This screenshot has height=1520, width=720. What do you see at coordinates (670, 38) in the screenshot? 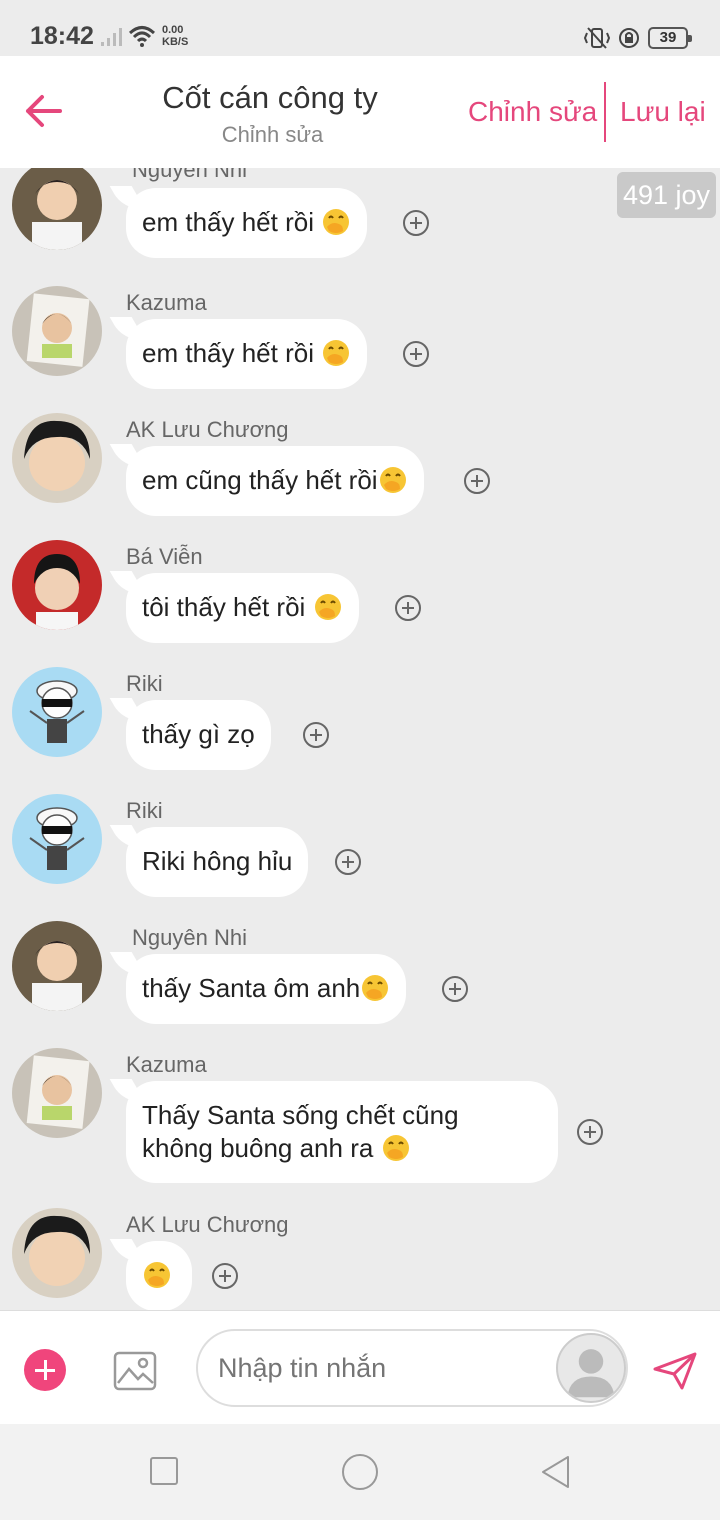
I see `battery-indicator: 39` at bounding box center [670, 38].